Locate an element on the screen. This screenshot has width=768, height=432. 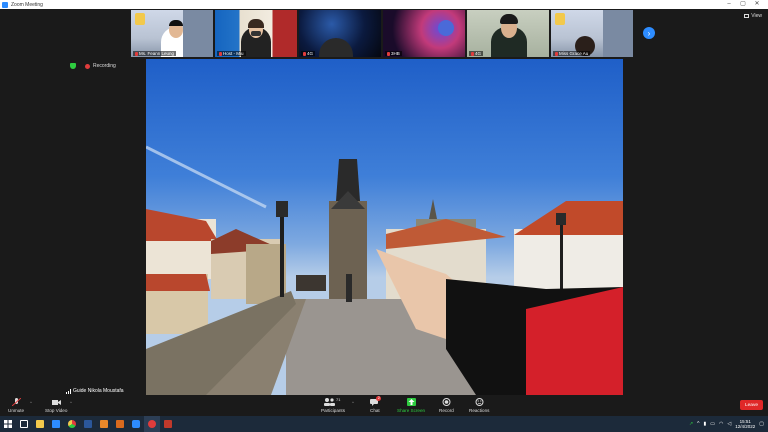
taskbar-app-red is located at coordinates (168, 424).